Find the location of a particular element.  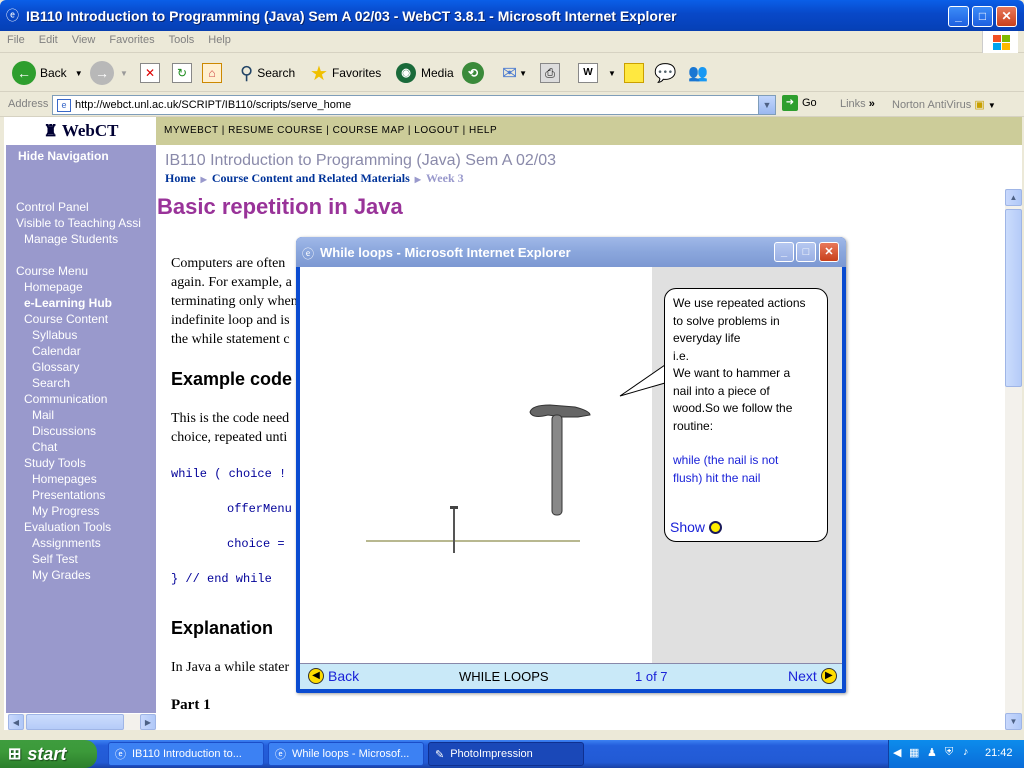

user-icon: ♟ is located at coordinates (932, 752).